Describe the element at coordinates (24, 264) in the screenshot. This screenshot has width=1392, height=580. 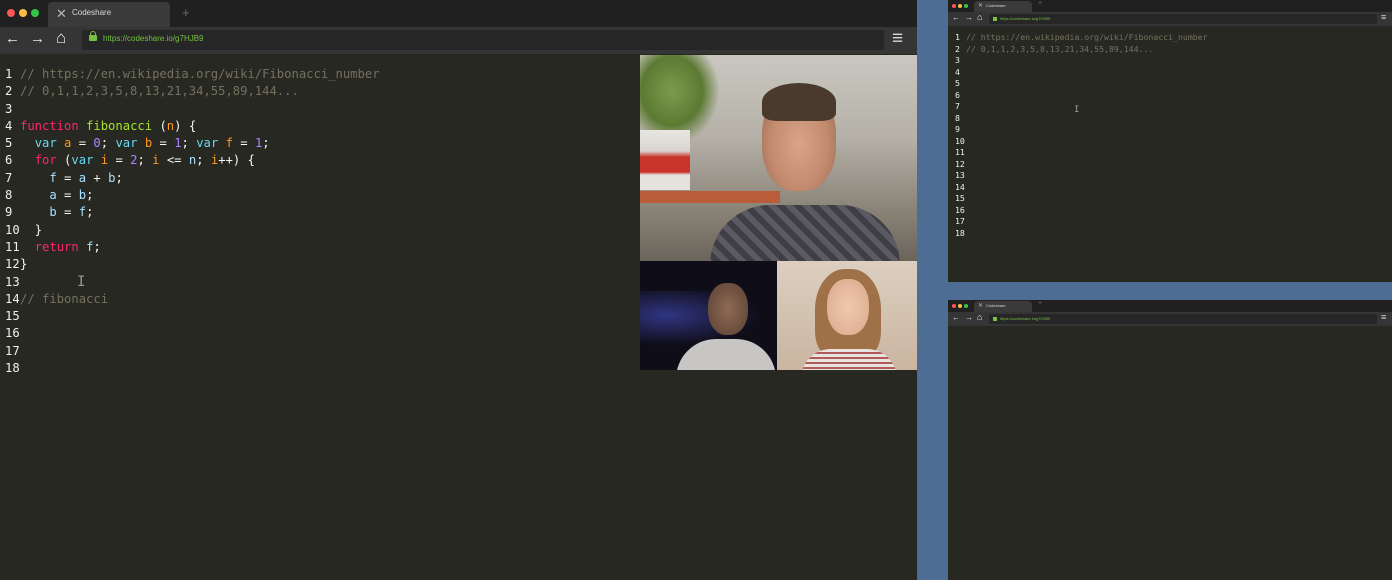
I see `line-text: }` at that location.